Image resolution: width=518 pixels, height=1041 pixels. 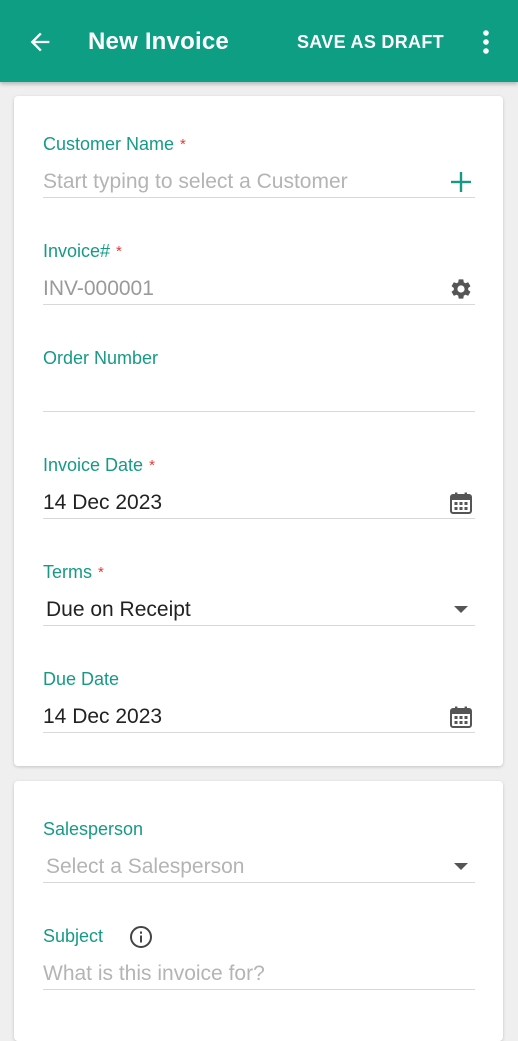 I want to click on invoice-number-input: INV-000001, so click(x=98, y=289).